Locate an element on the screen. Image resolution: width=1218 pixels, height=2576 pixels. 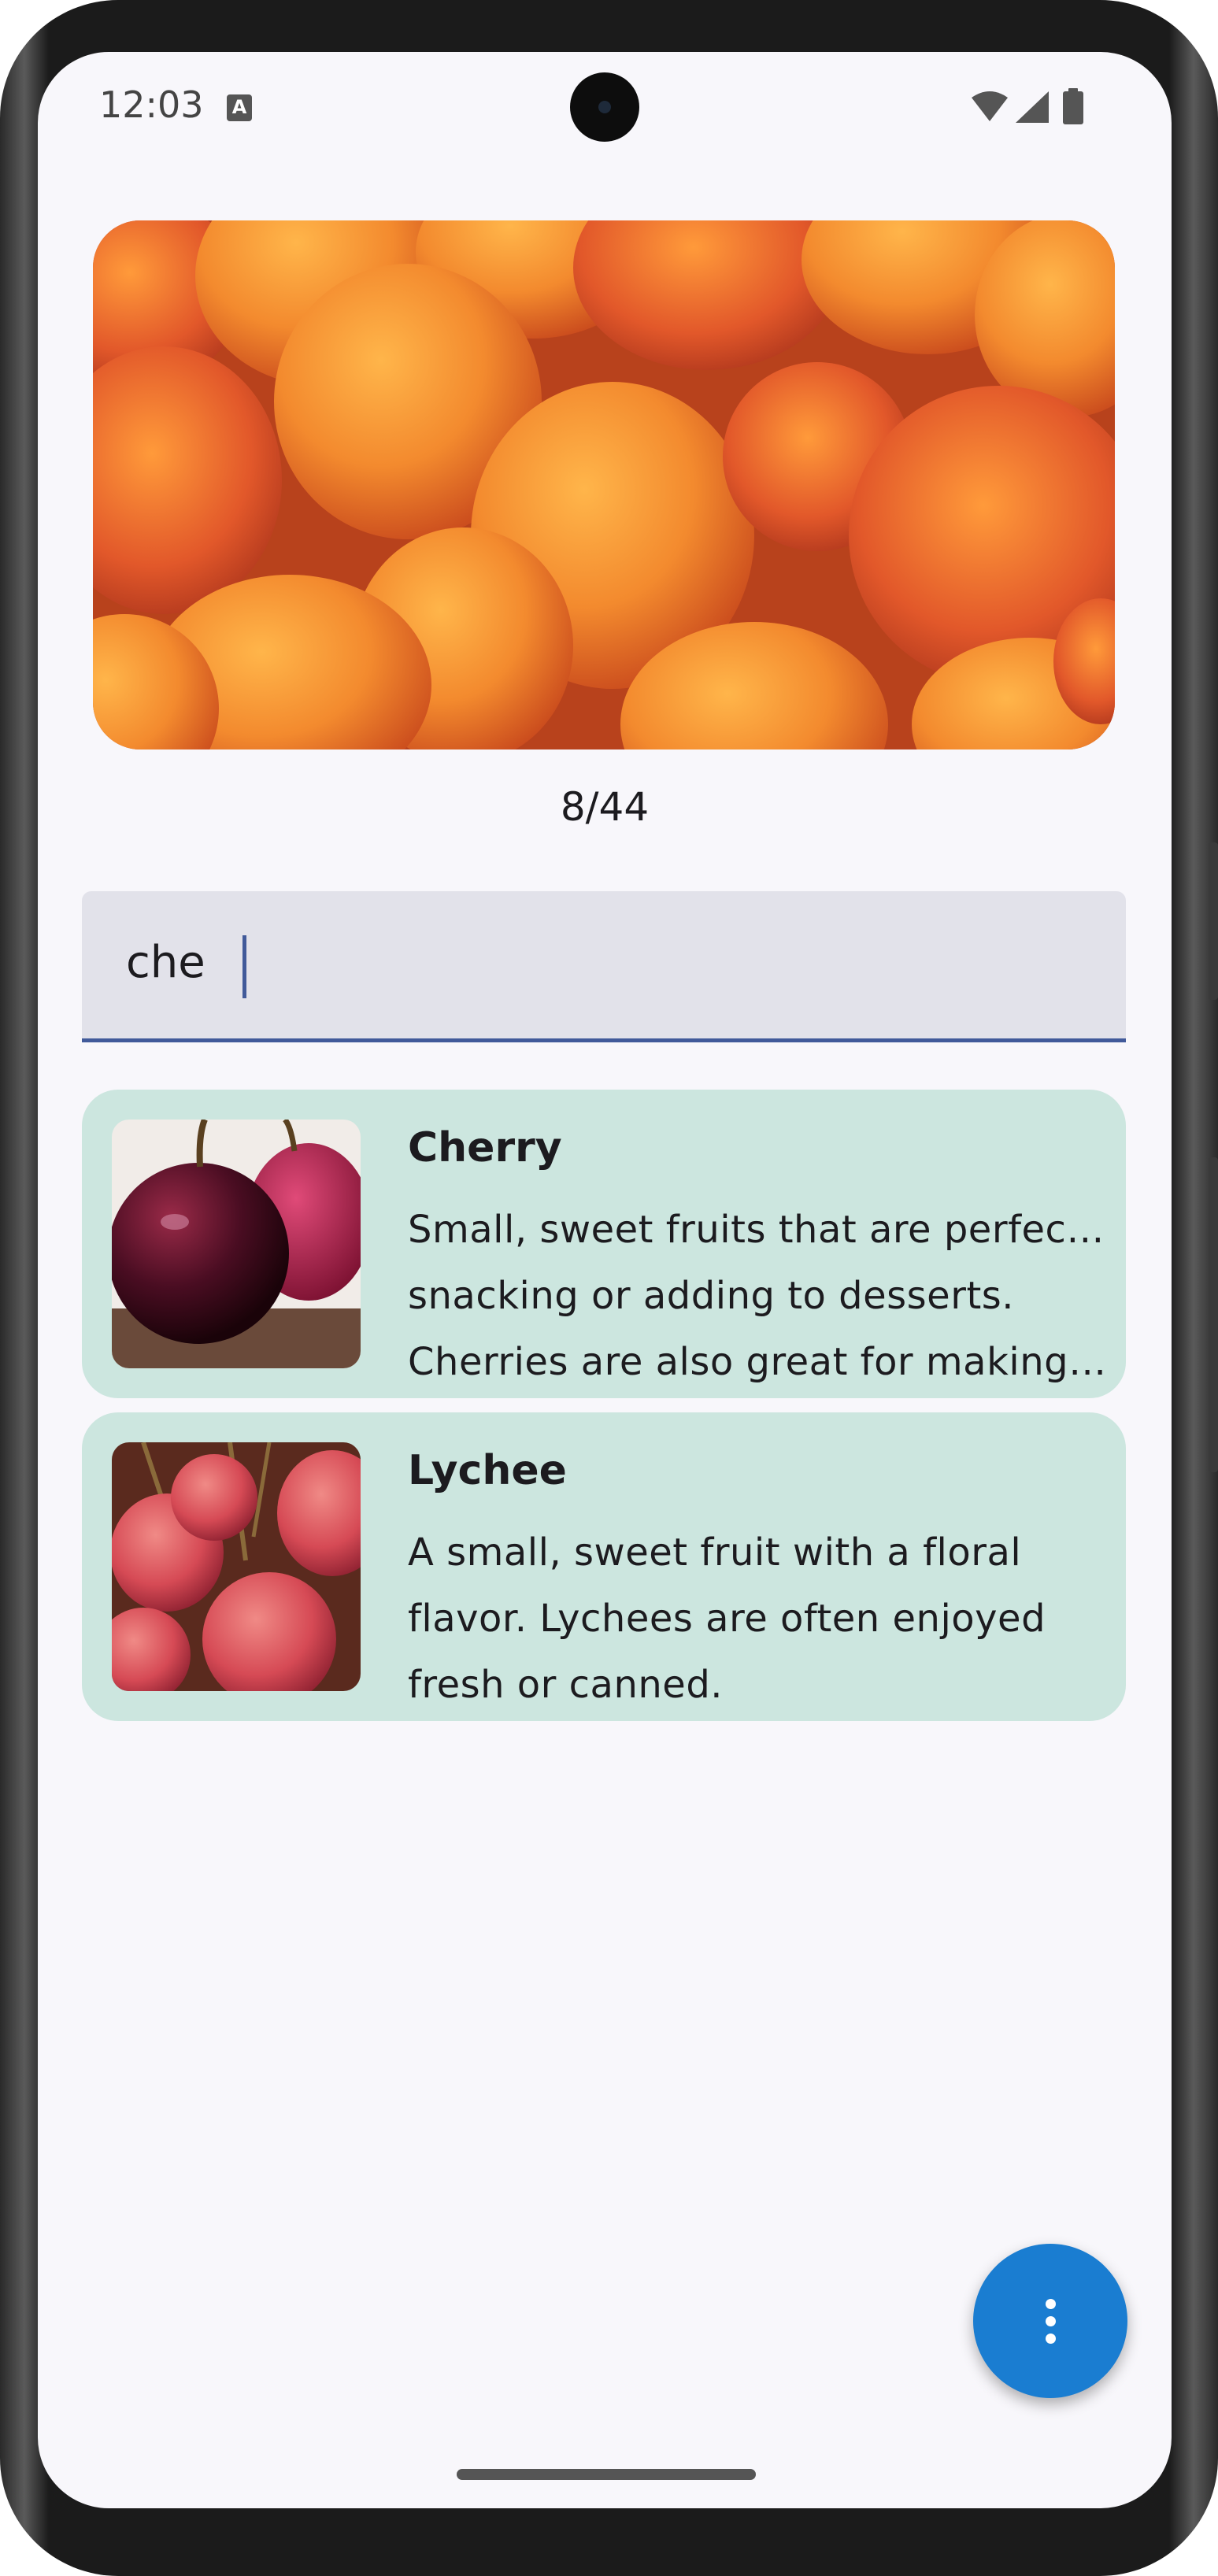
signal-icon is located at coordinates (1032, 107).